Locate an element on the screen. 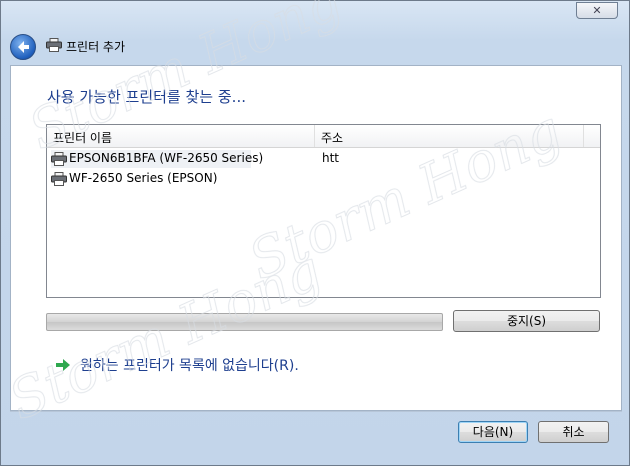 Image resolution: width=632 pixels, height=468 pixels. next-button: 다음(N) is located at coordinates (493, 432).